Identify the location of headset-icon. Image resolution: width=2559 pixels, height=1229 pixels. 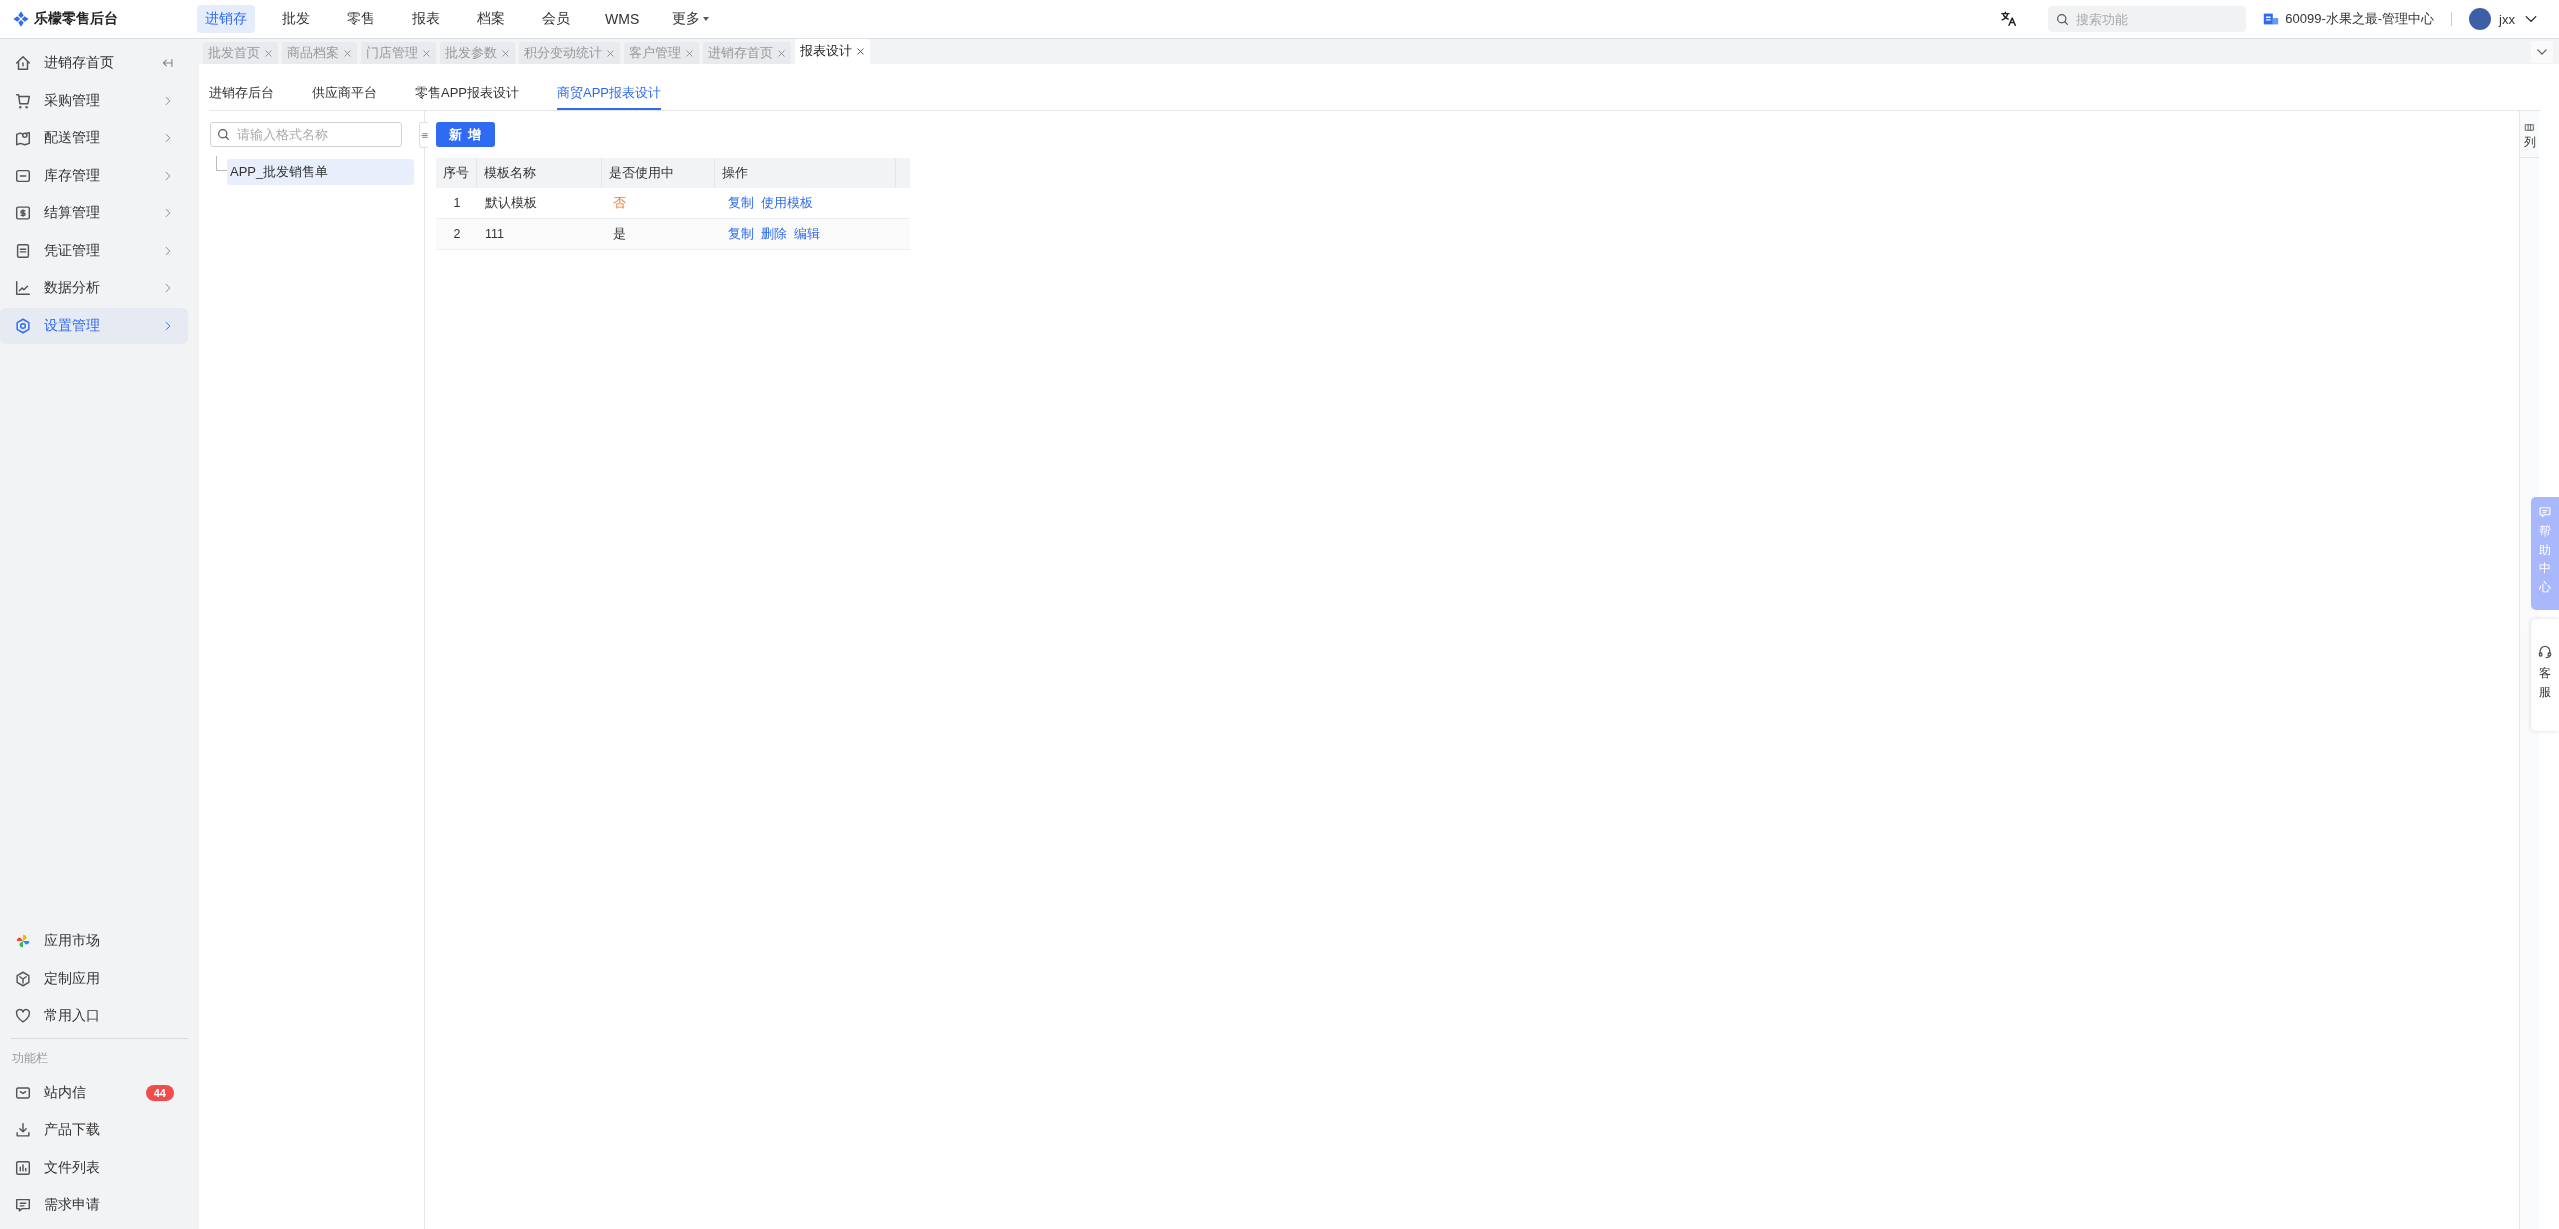
(2545, 652).